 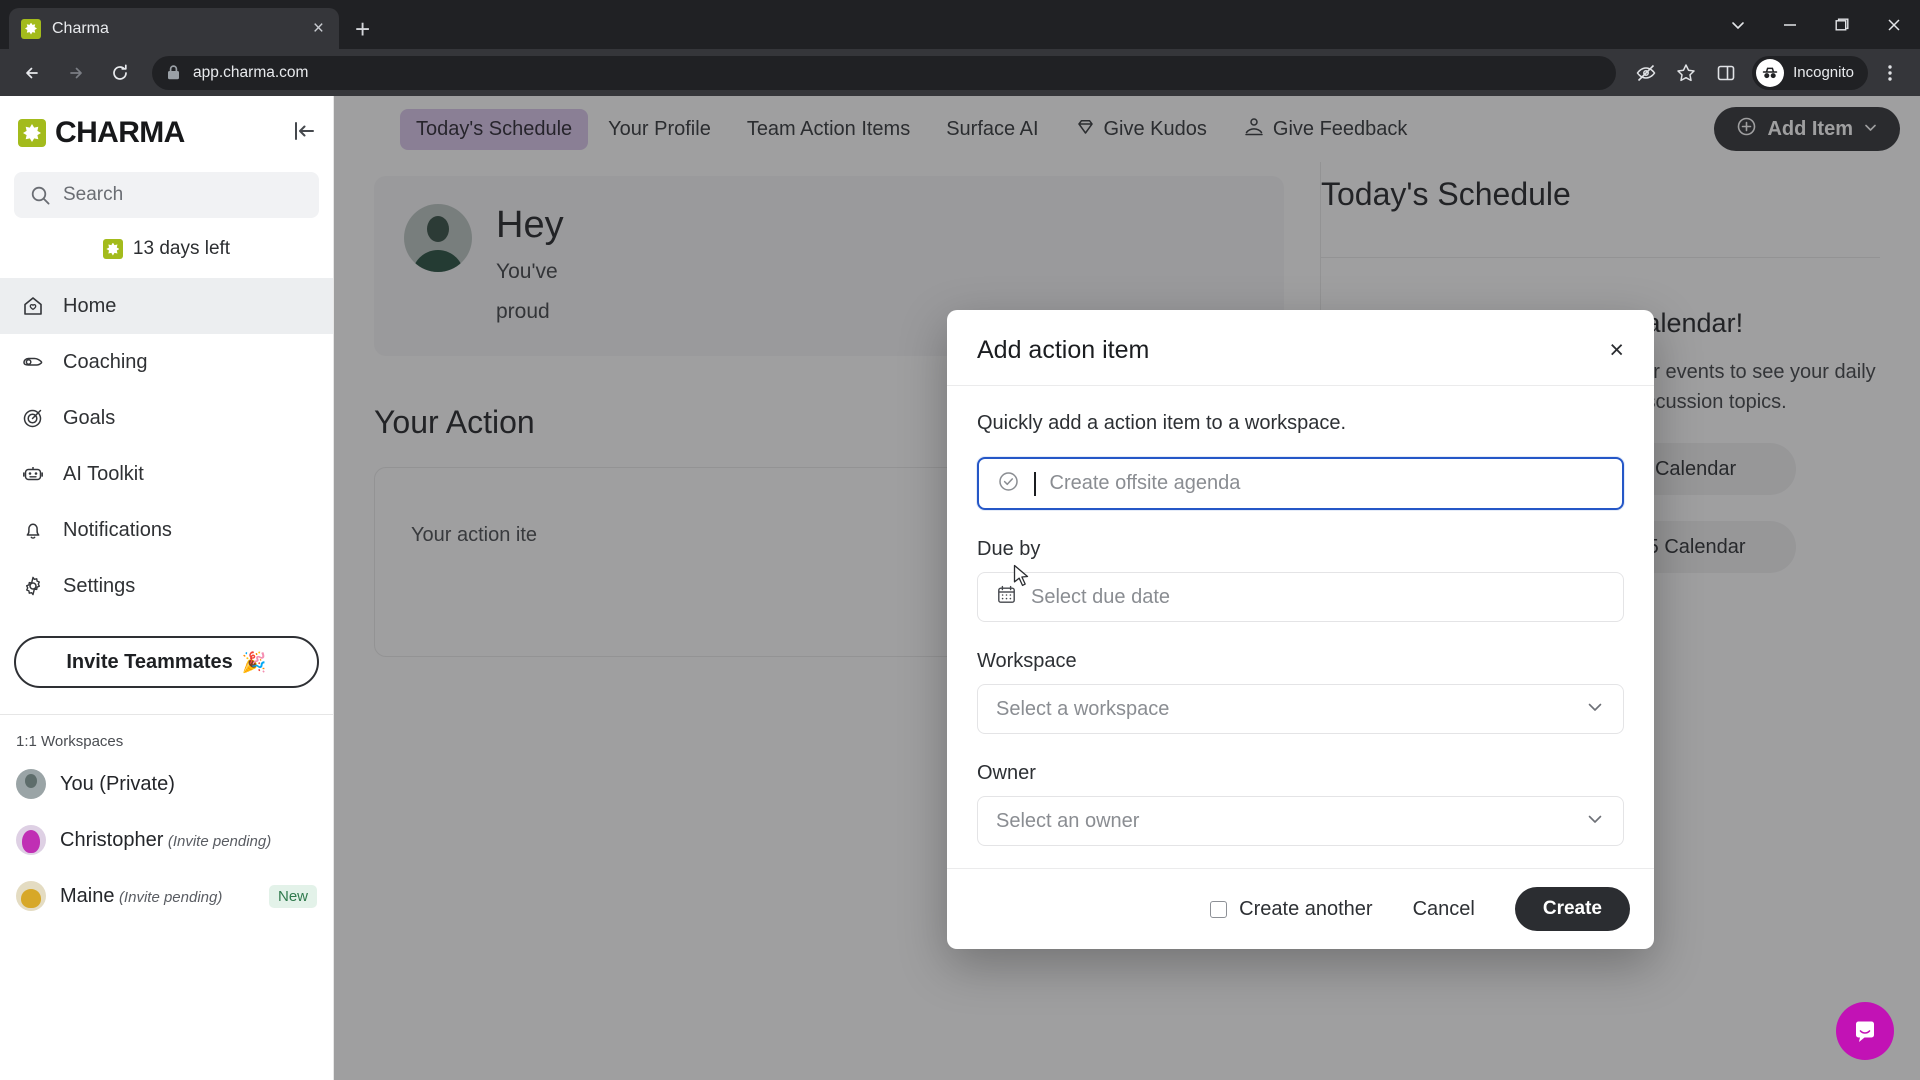 What do you see at coordinates (120, 73) in the screenshot?
I see `reload-icon` at bounding box center [120, 73].